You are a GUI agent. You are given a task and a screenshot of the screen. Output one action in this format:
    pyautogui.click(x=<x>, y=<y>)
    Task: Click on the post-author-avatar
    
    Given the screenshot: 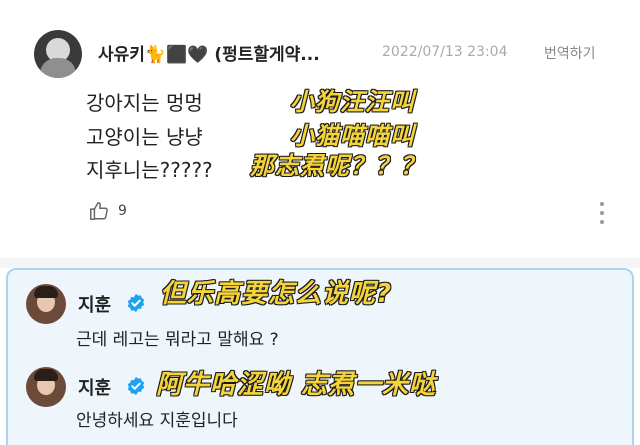 What is the action you would take?
    pyautogui.click(x=58, y=54)
    